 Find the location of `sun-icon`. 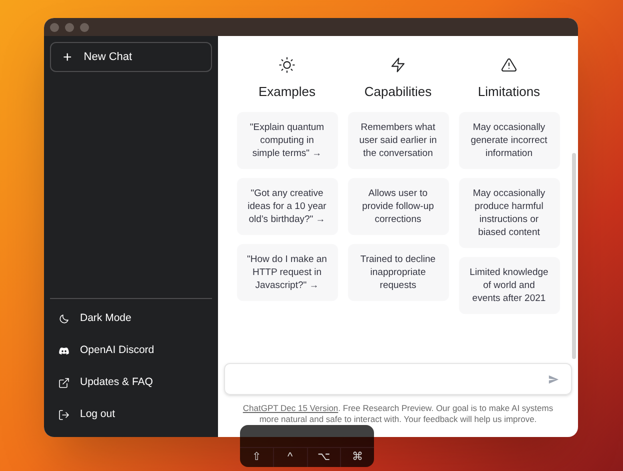

sun-icon is located at coordinates (287, 65).